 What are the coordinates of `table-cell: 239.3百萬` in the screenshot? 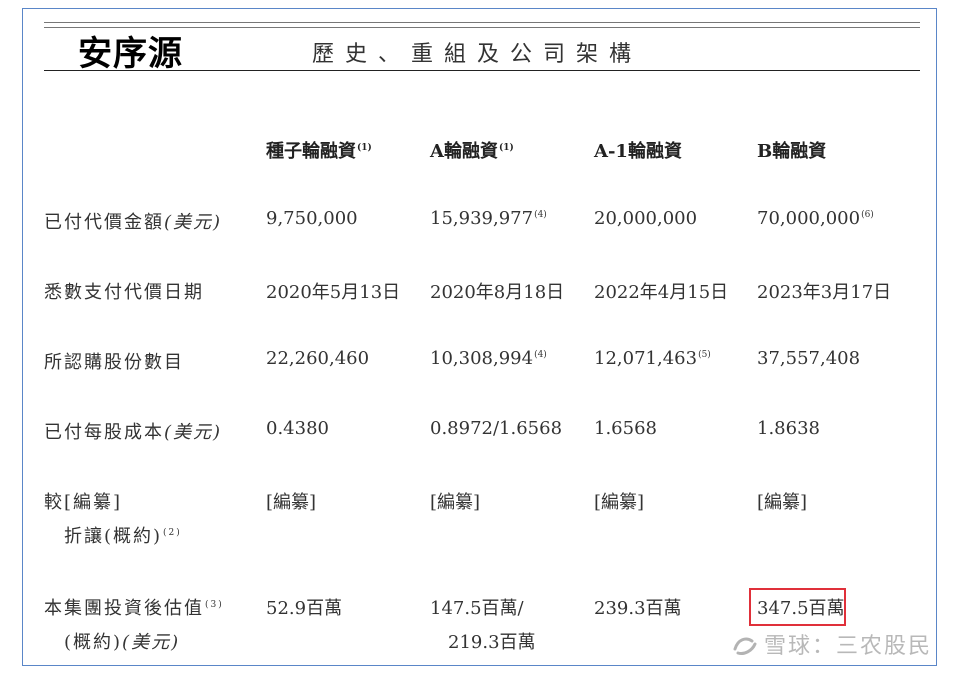 It's located at (638, 608).